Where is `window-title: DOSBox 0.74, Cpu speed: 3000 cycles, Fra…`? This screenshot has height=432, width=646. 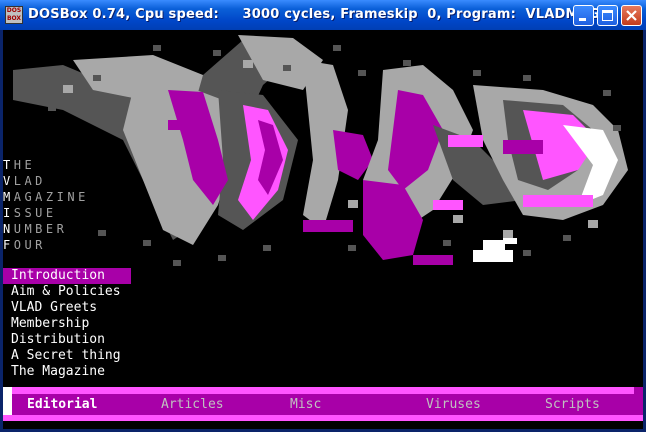
window-title: DOSBox 0.74, Cpu speed: 3000 cycles, Fra… is located at coordinates (314, 14).